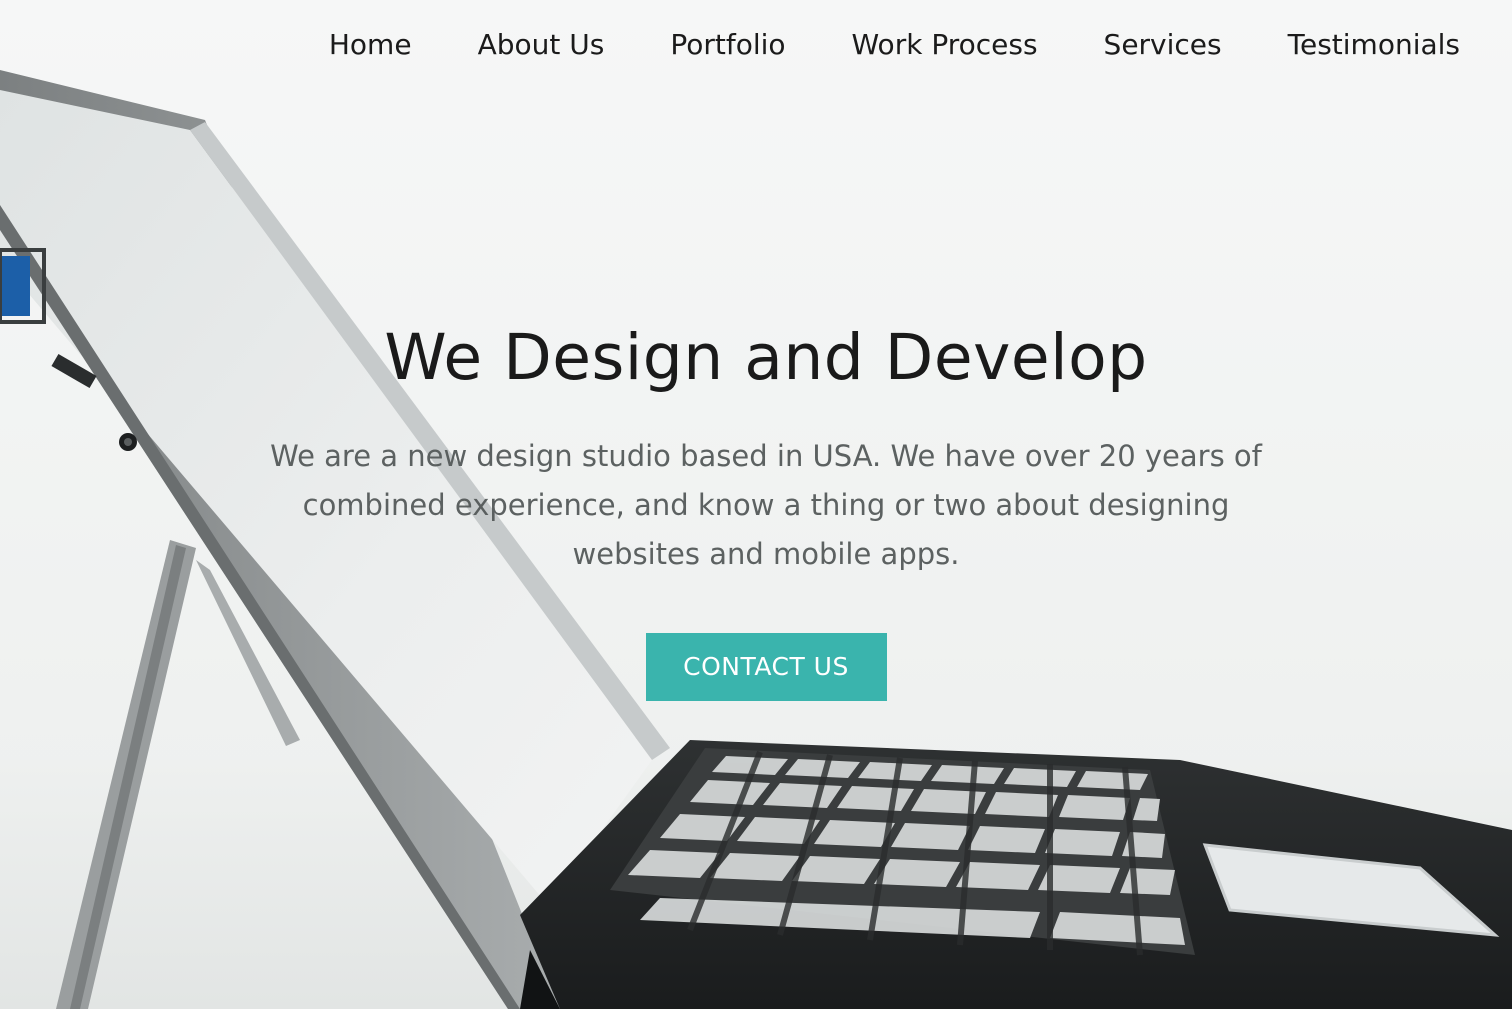 This screenshot has height=1009, width=1512. What do you see at coordinates (370, 44) in the screenshot?
I see `nav-item-home: Home` at bounding box center [370, 44].